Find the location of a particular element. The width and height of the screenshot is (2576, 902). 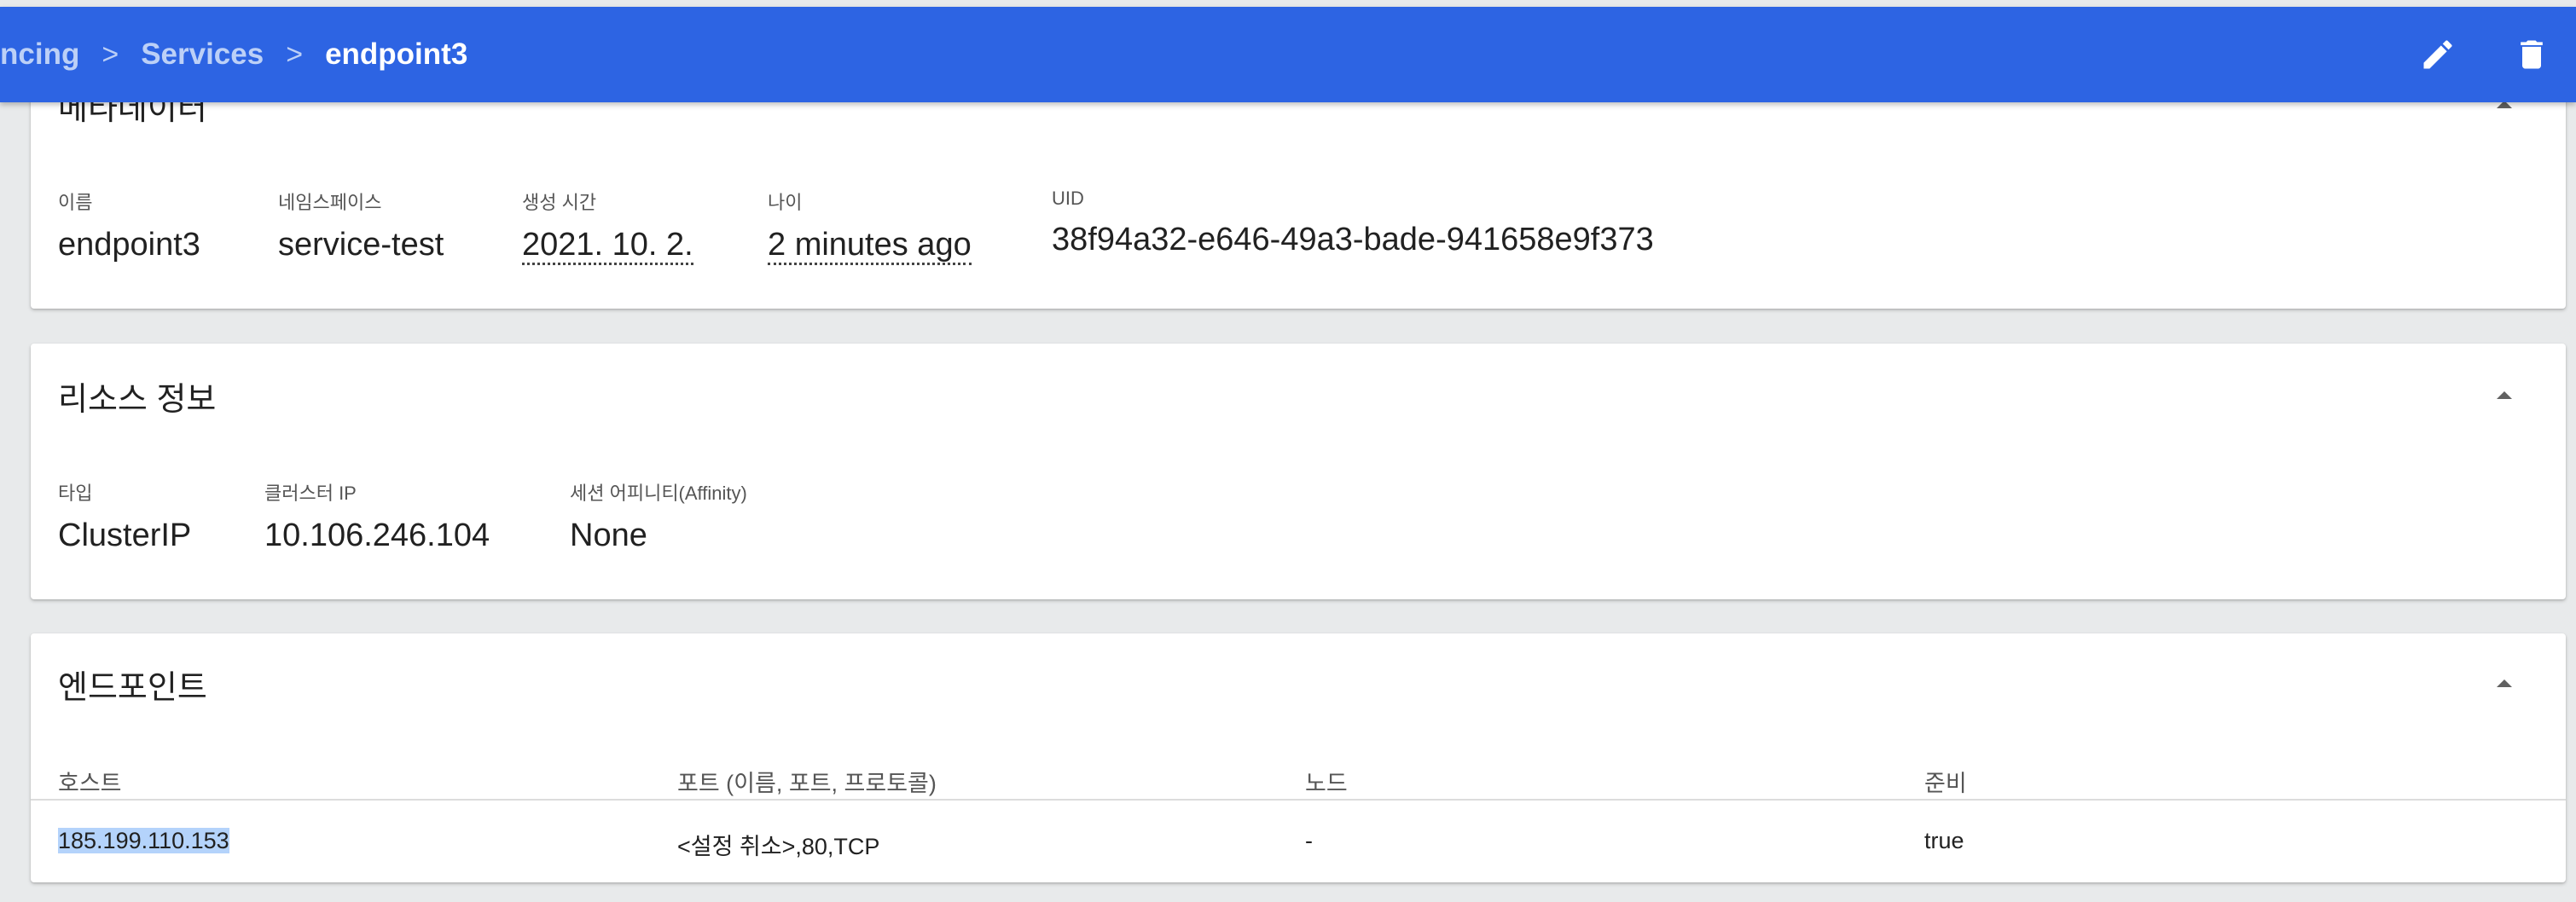

field-label: UID is located at coordinates (1068, 198).